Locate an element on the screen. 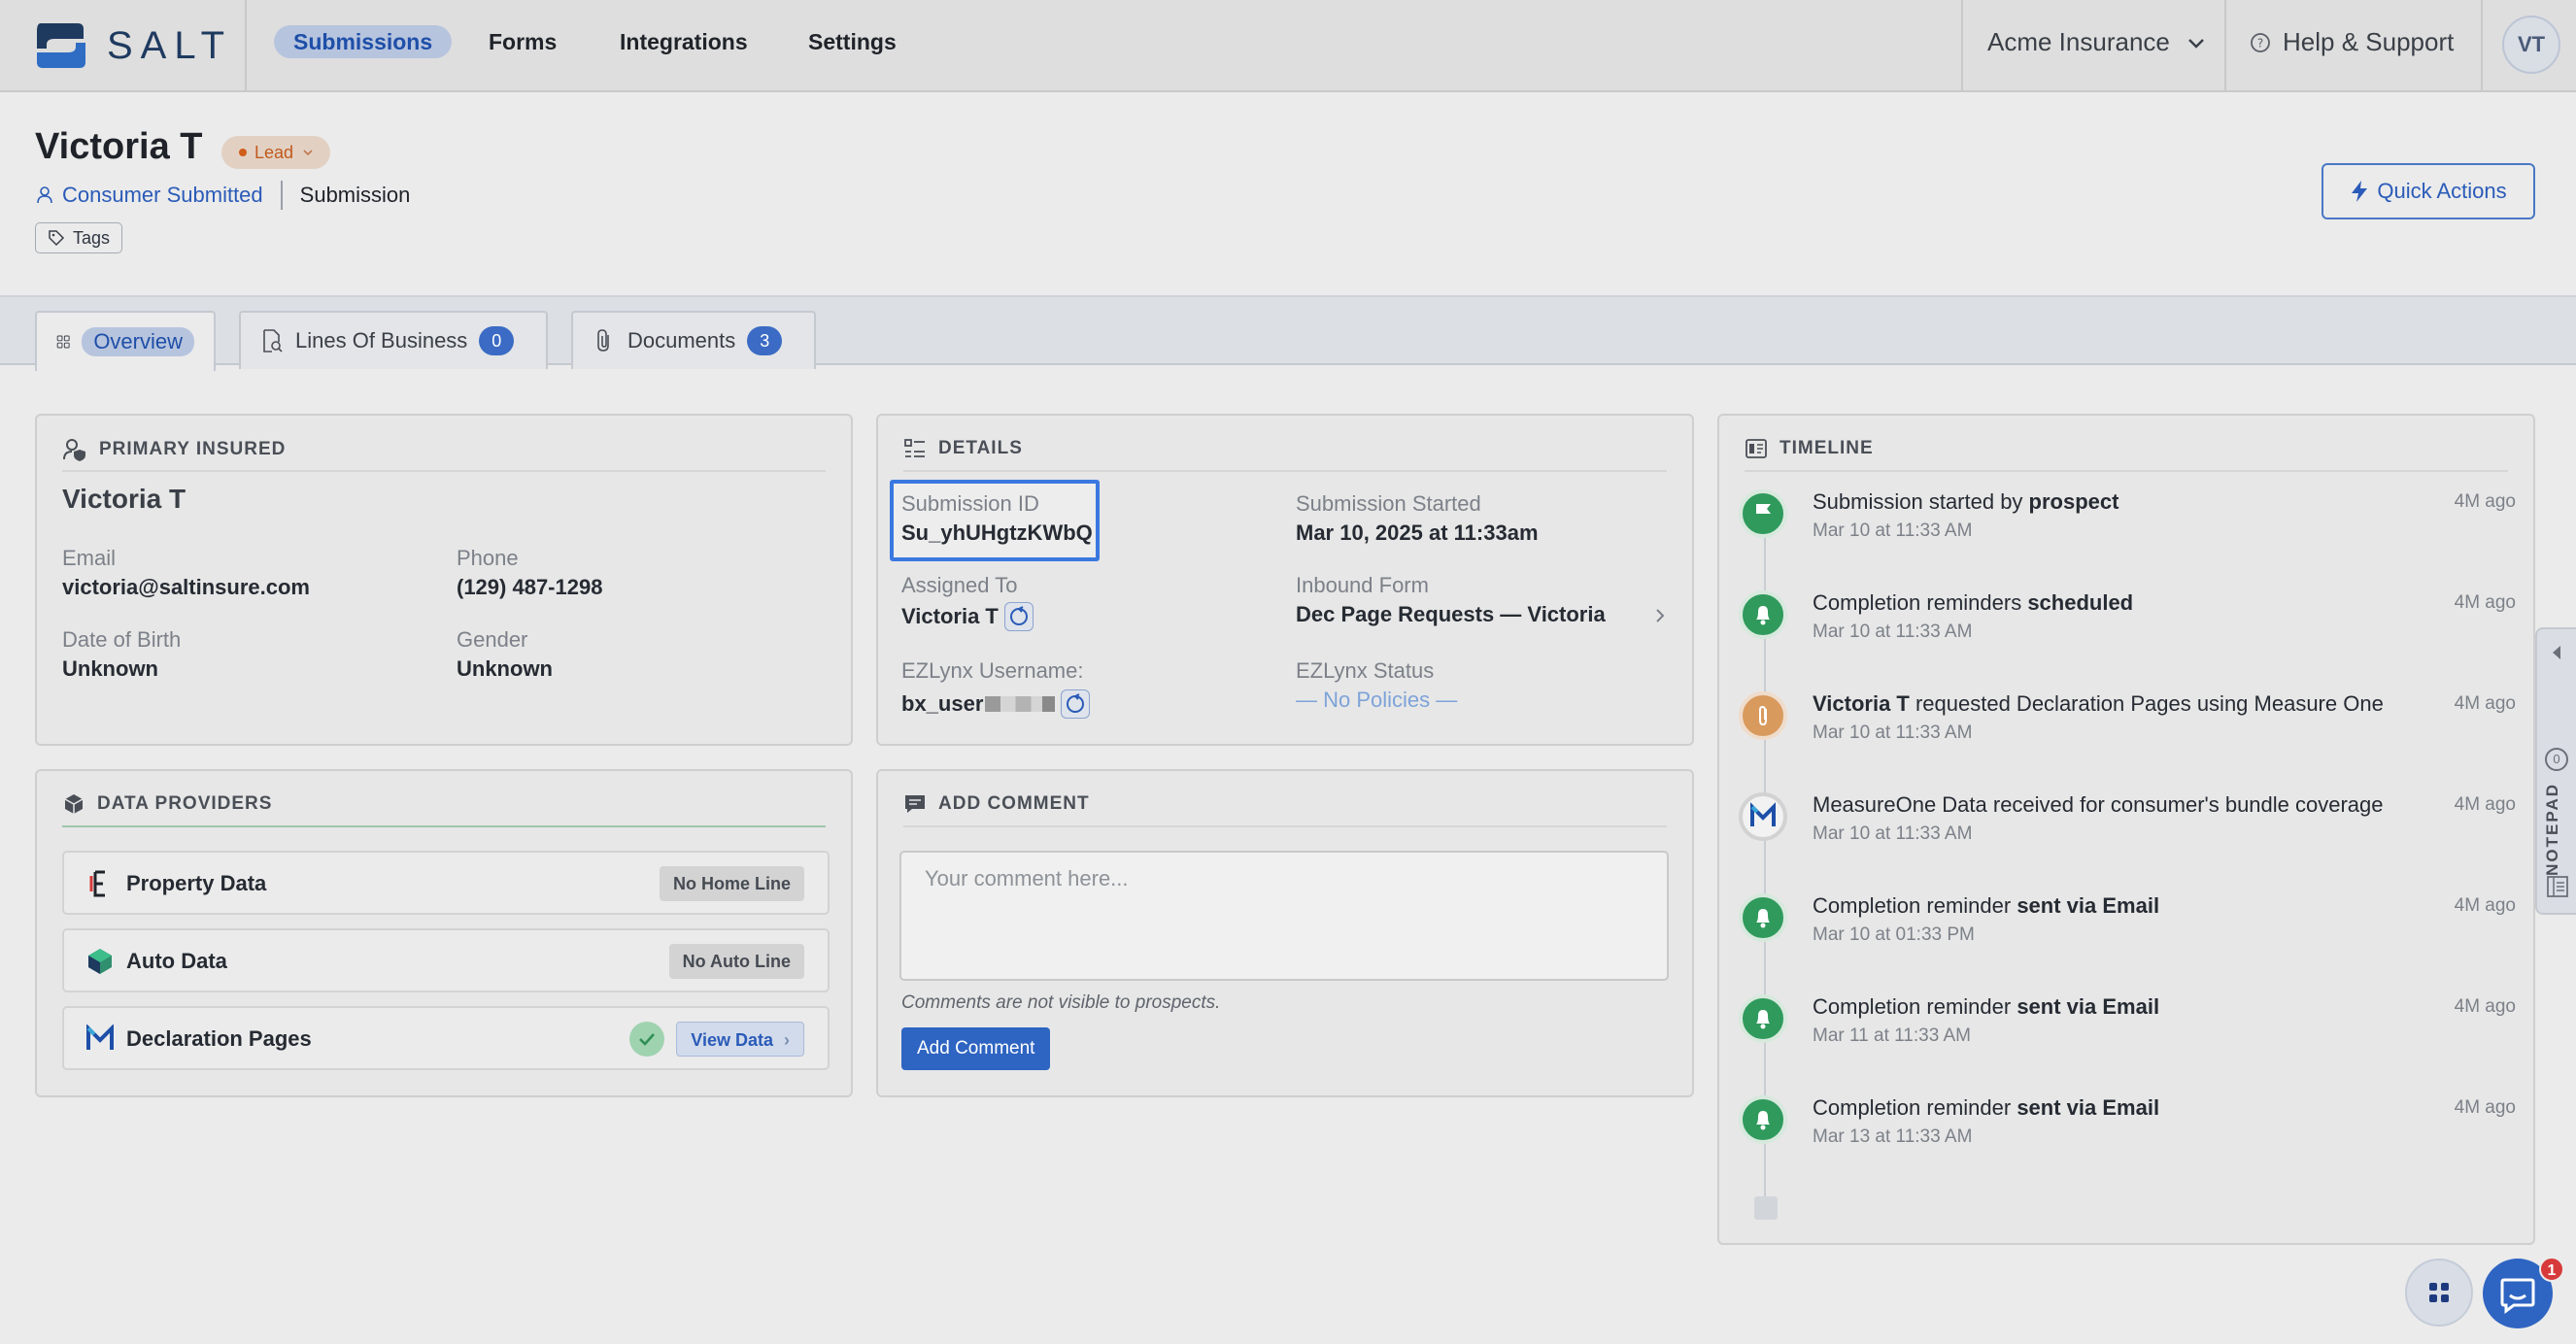 The width and height of the screenshot is (2576, 1344). tab-documents: Documents 3 is located at coordinates (693, 340).